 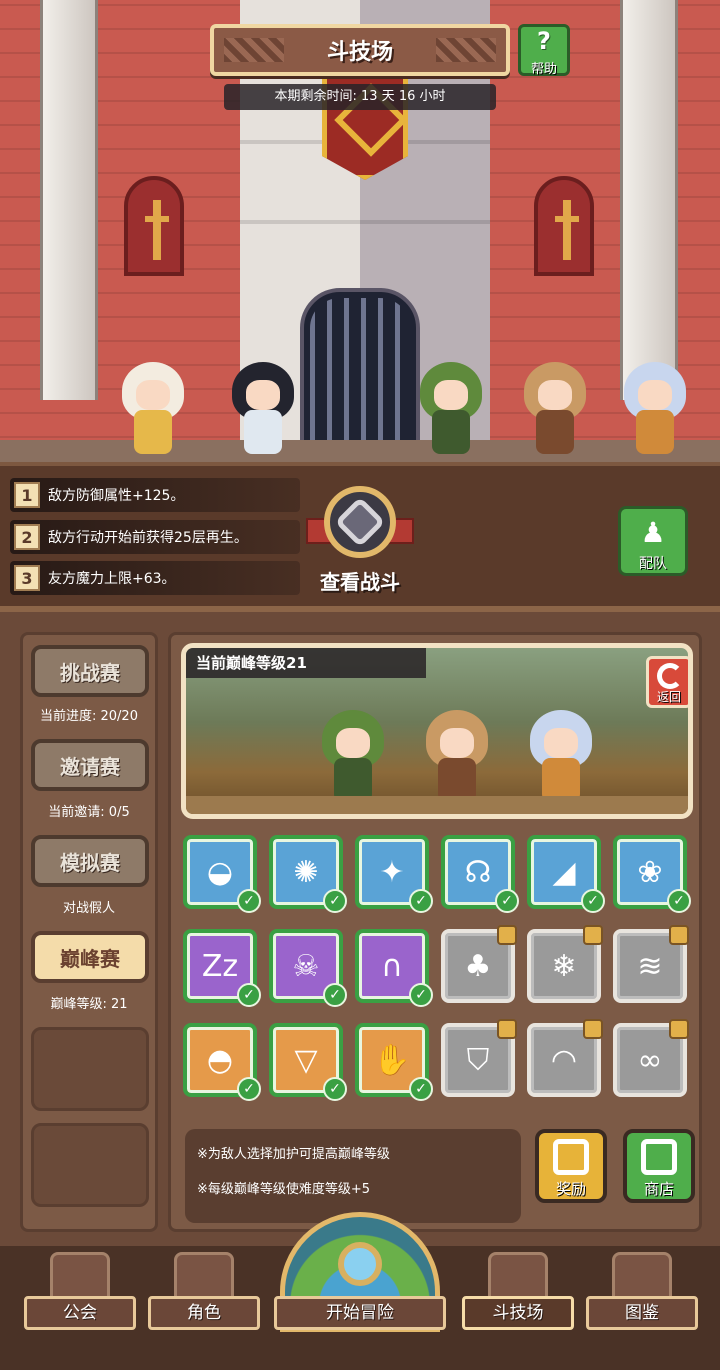 I want to click on nav-arena: 斗技场, so click(x=518, y=1301).